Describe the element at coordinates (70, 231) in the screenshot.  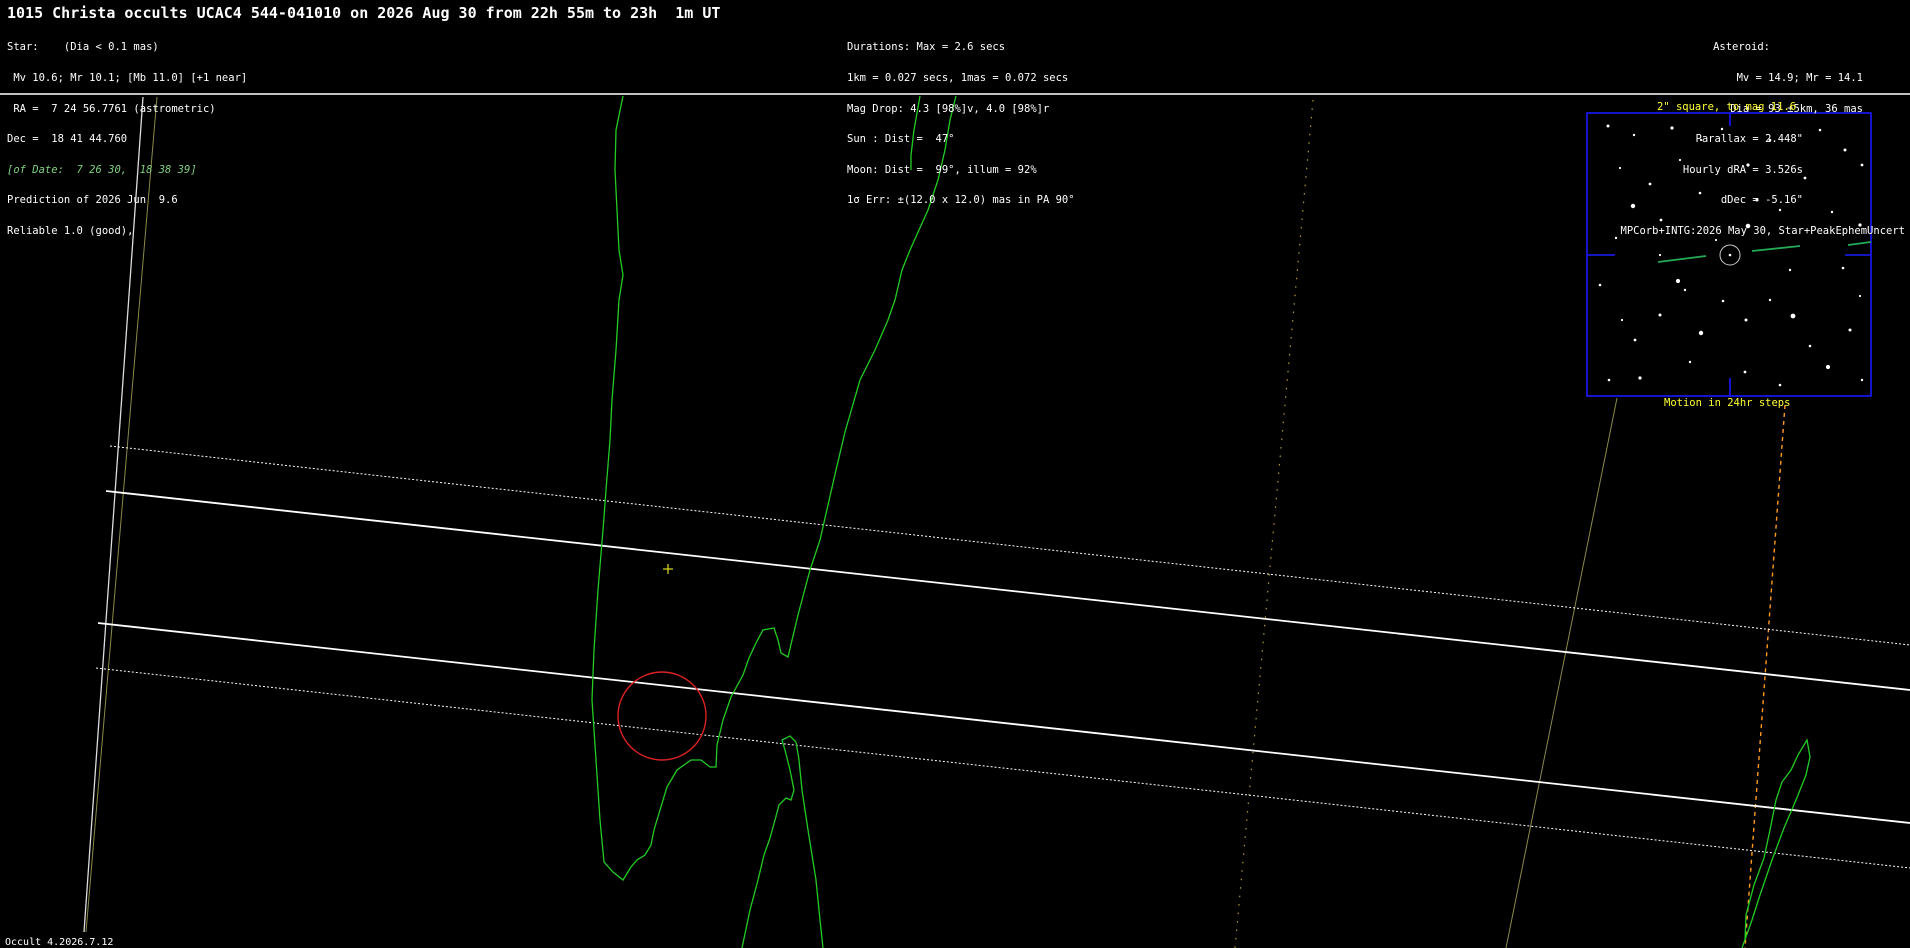
I see `star-info-line: Reliable 1.0 (good),` at that location.